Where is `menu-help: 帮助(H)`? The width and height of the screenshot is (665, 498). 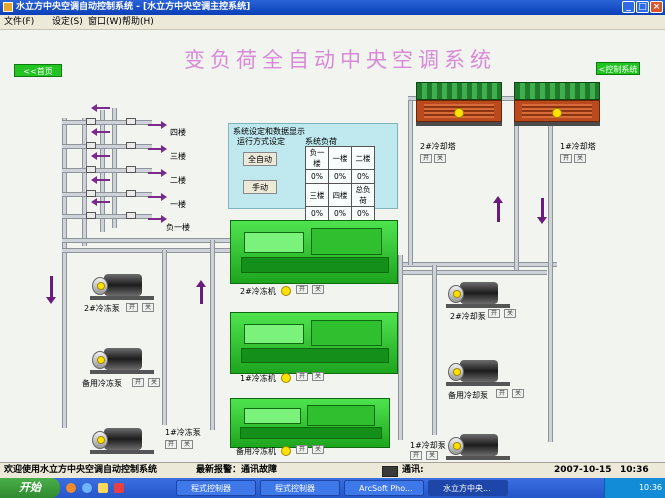 menu-help: 帮助(H) is located at coordinates (138, 22).